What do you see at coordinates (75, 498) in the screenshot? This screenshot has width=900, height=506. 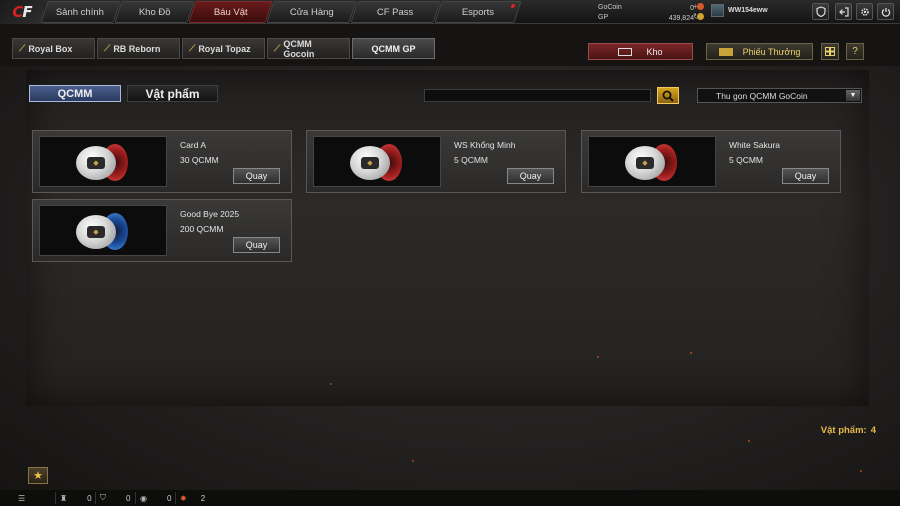 I see `bottom-stat-a: ♜ 0` at bounding box center [75, 498].